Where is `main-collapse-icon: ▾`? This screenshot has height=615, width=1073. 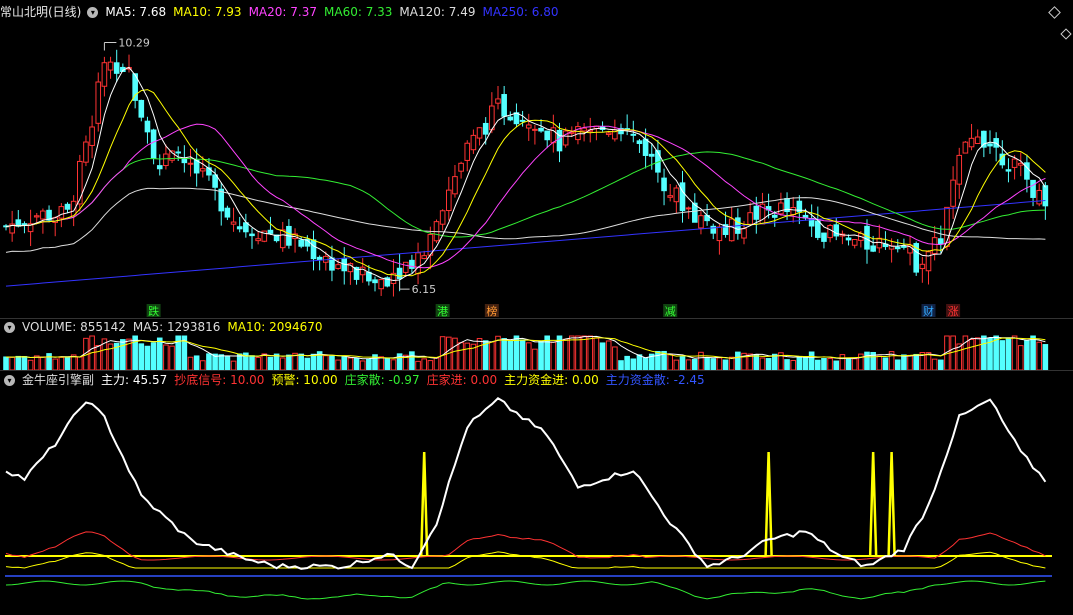
main-collapse-icon: ▾ is located at coordinates (93, 12).